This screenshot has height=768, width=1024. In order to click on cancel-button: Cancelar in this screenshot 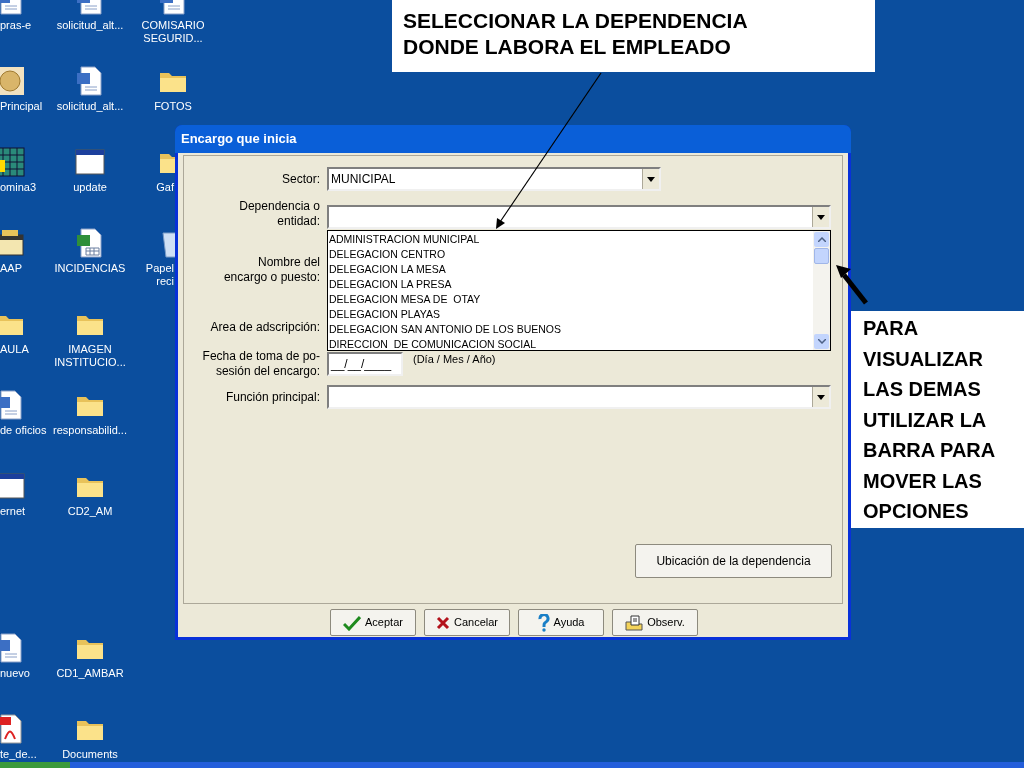, I will do `click(467, 622)`.